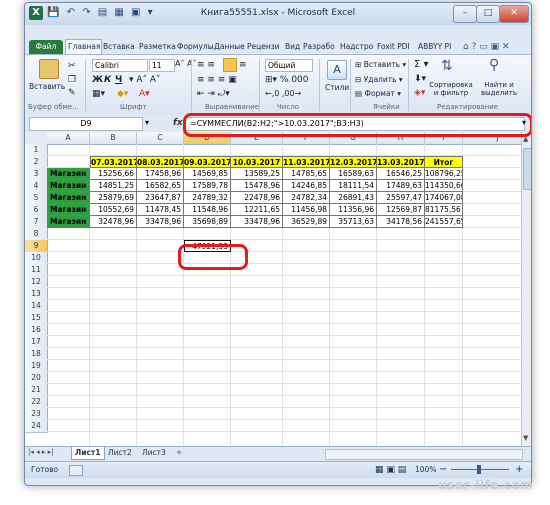  What do you see at coordinates (195, 47) in the screenshot?
I see `tab-formulas: Формулы` at bounding box center [195, 47].